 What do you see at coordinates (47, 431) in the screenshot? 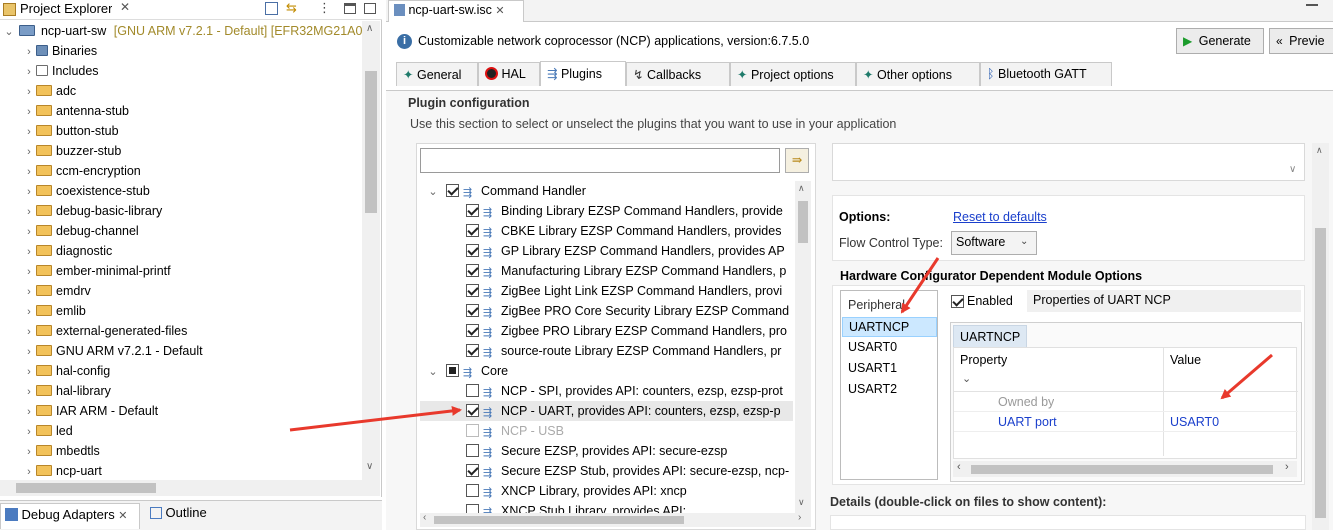
I see `tree-item-led: › led` at bounding box center [47, 431].